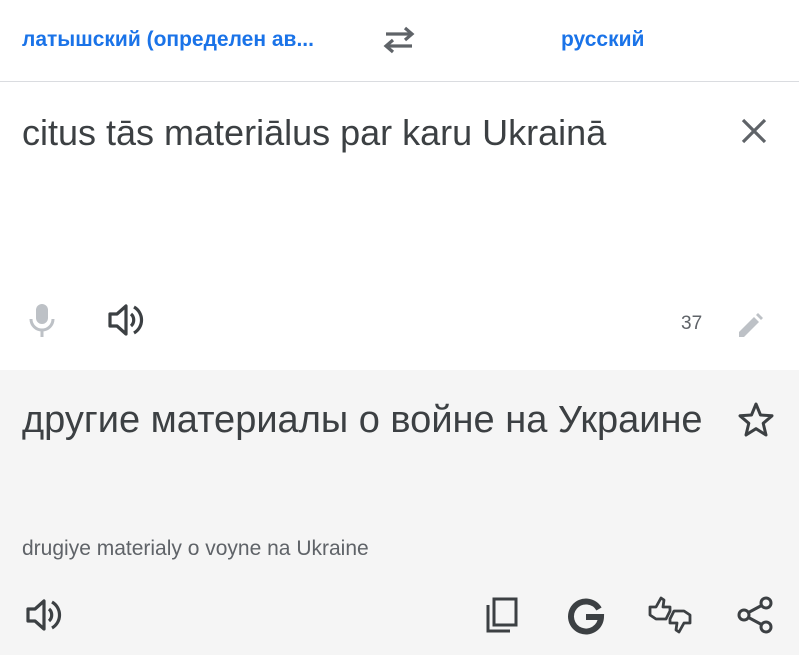 The width and height of the screenshot is (799, 655). What do you see at coordinates (670, 615) in the screenshot?
I see `feedback-icon` at bounding box center [670, 615].